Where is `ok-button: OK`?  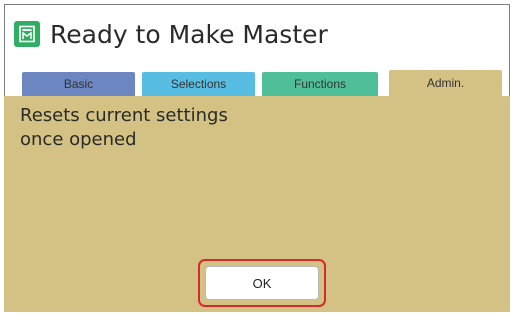 ok-button: OK is located at coordinates (262, 283).